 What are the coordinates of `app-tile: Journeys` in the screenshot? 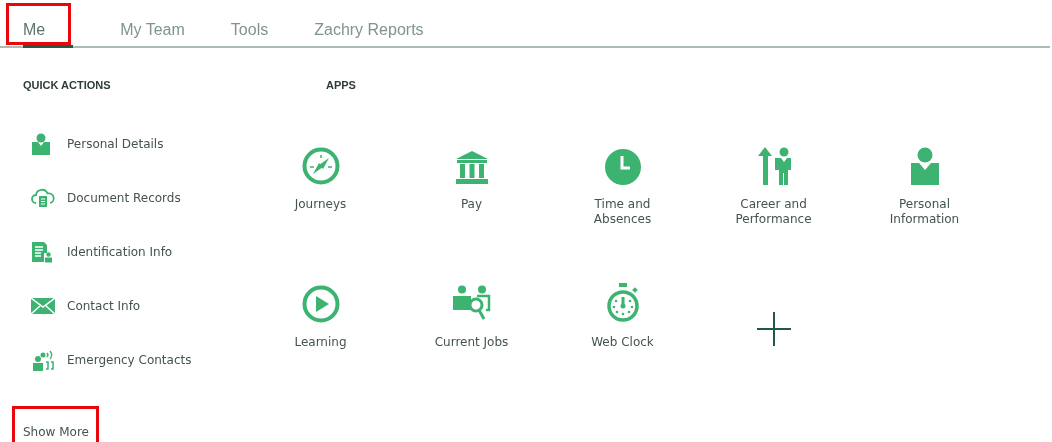 It's located at (320, 193).